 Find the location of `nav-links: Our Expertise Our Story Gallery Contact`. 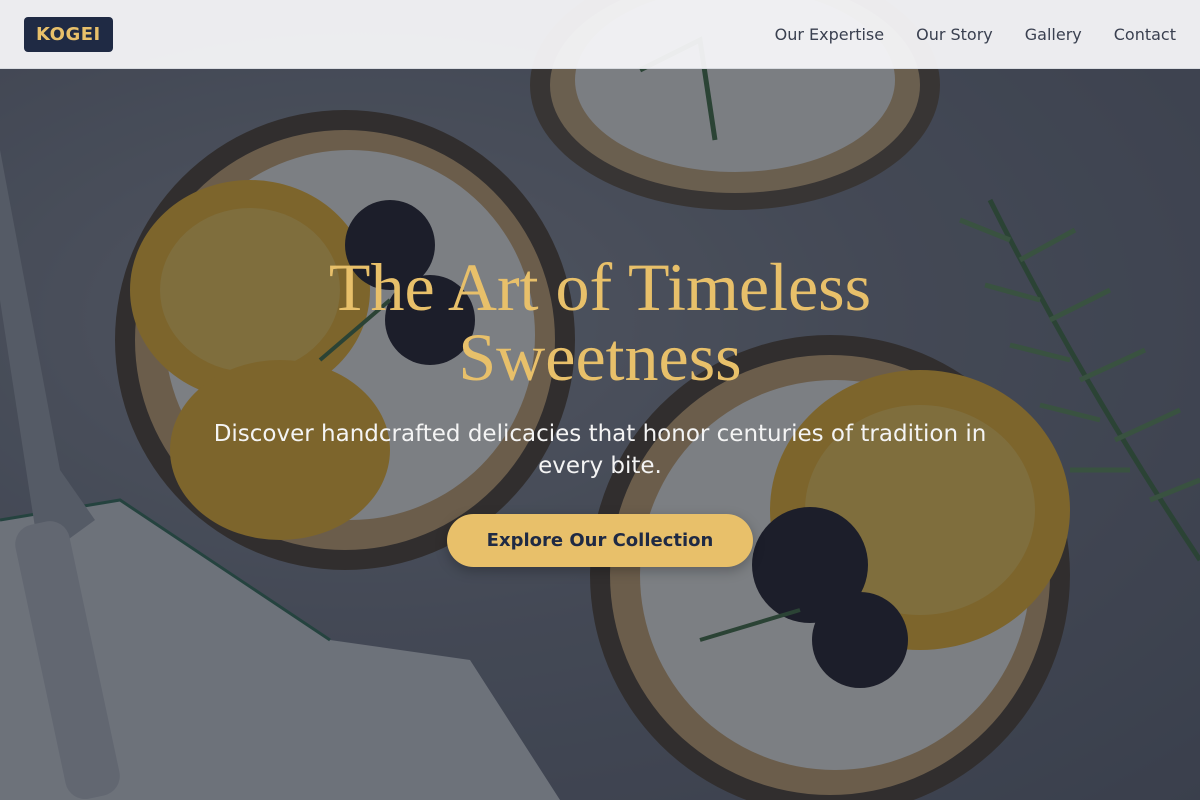

nav-links: Our Expertise Our Story Gallery Contact is located at coordinates (975, 34).